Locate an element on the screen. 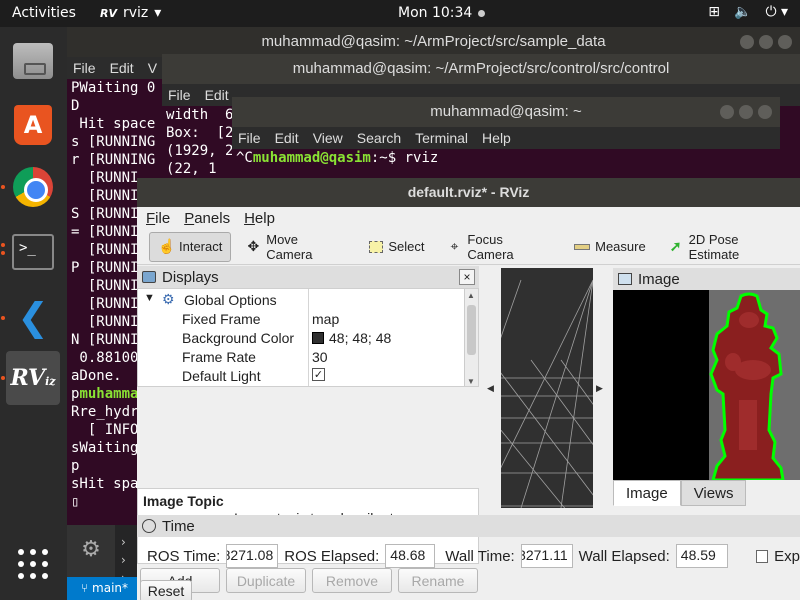 This screenshot has height=600, width=800. remove-button: Remove is located at coordinates (352, 580).